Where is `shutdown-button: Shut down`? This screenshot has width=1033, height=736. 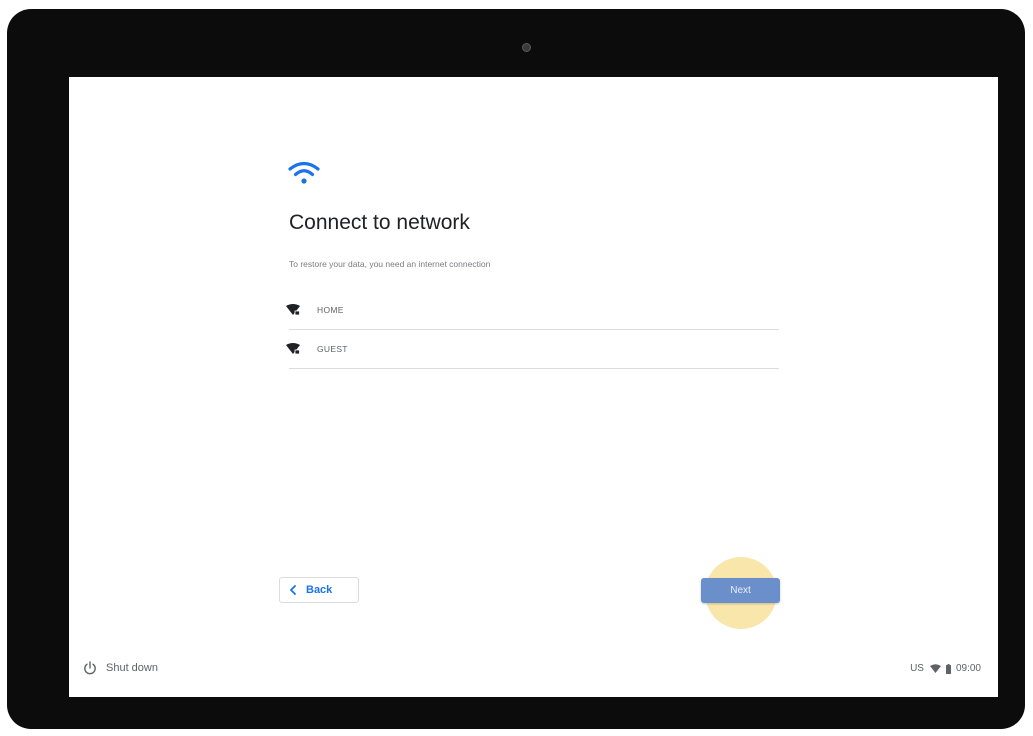
shutdown-button: Shut down is located at coordinates (120, 668).